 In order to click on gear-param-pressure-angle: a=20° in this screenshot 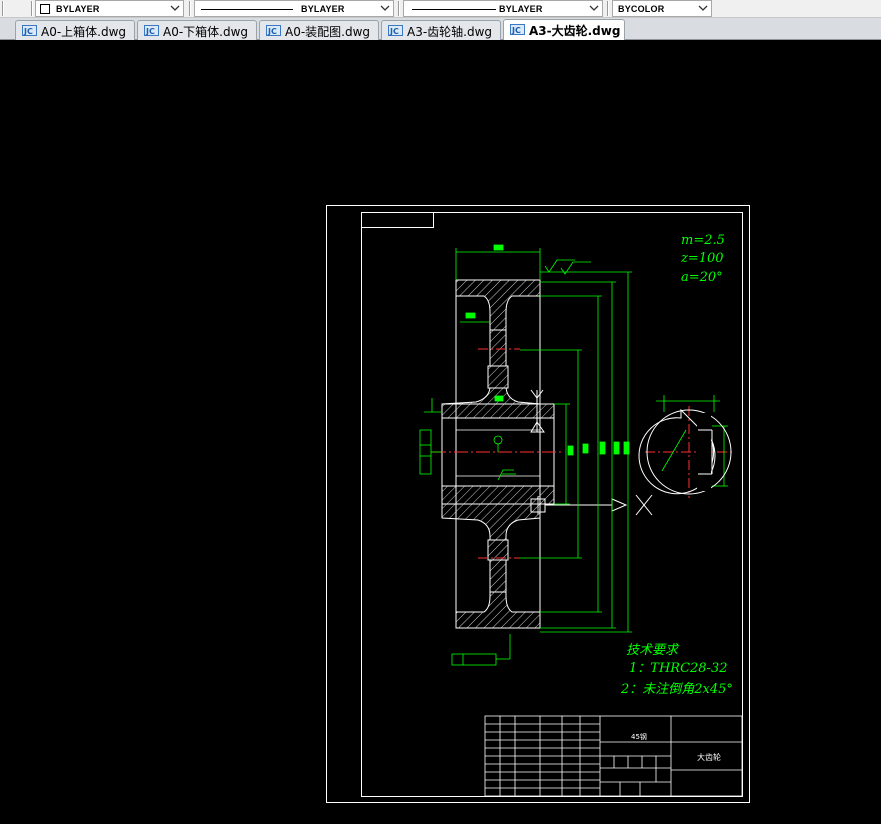, I will do `click(702, 277)`.